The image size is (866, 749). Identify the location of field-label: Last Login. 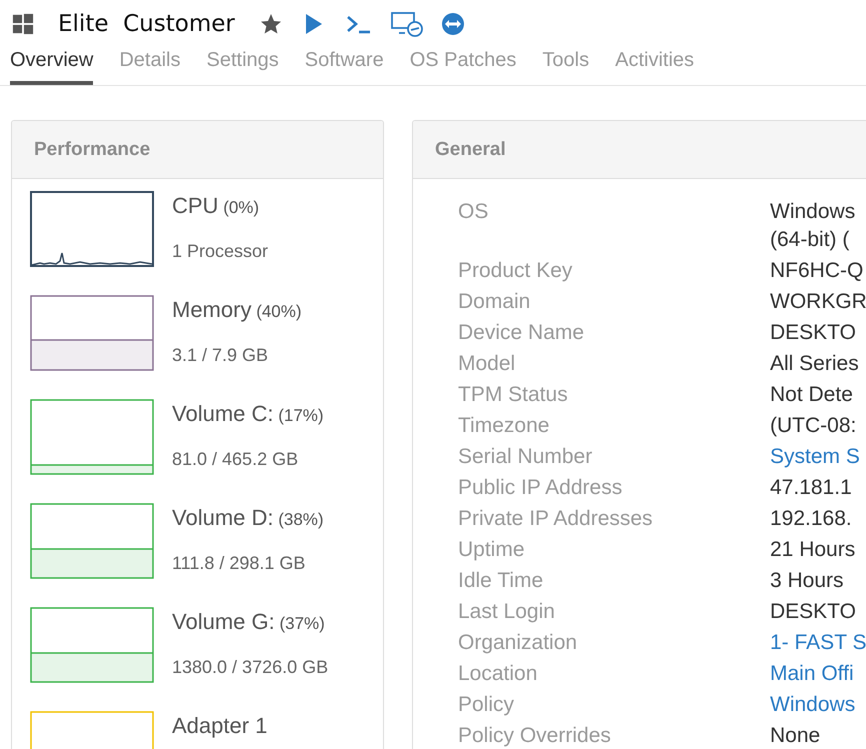
(507, 612).